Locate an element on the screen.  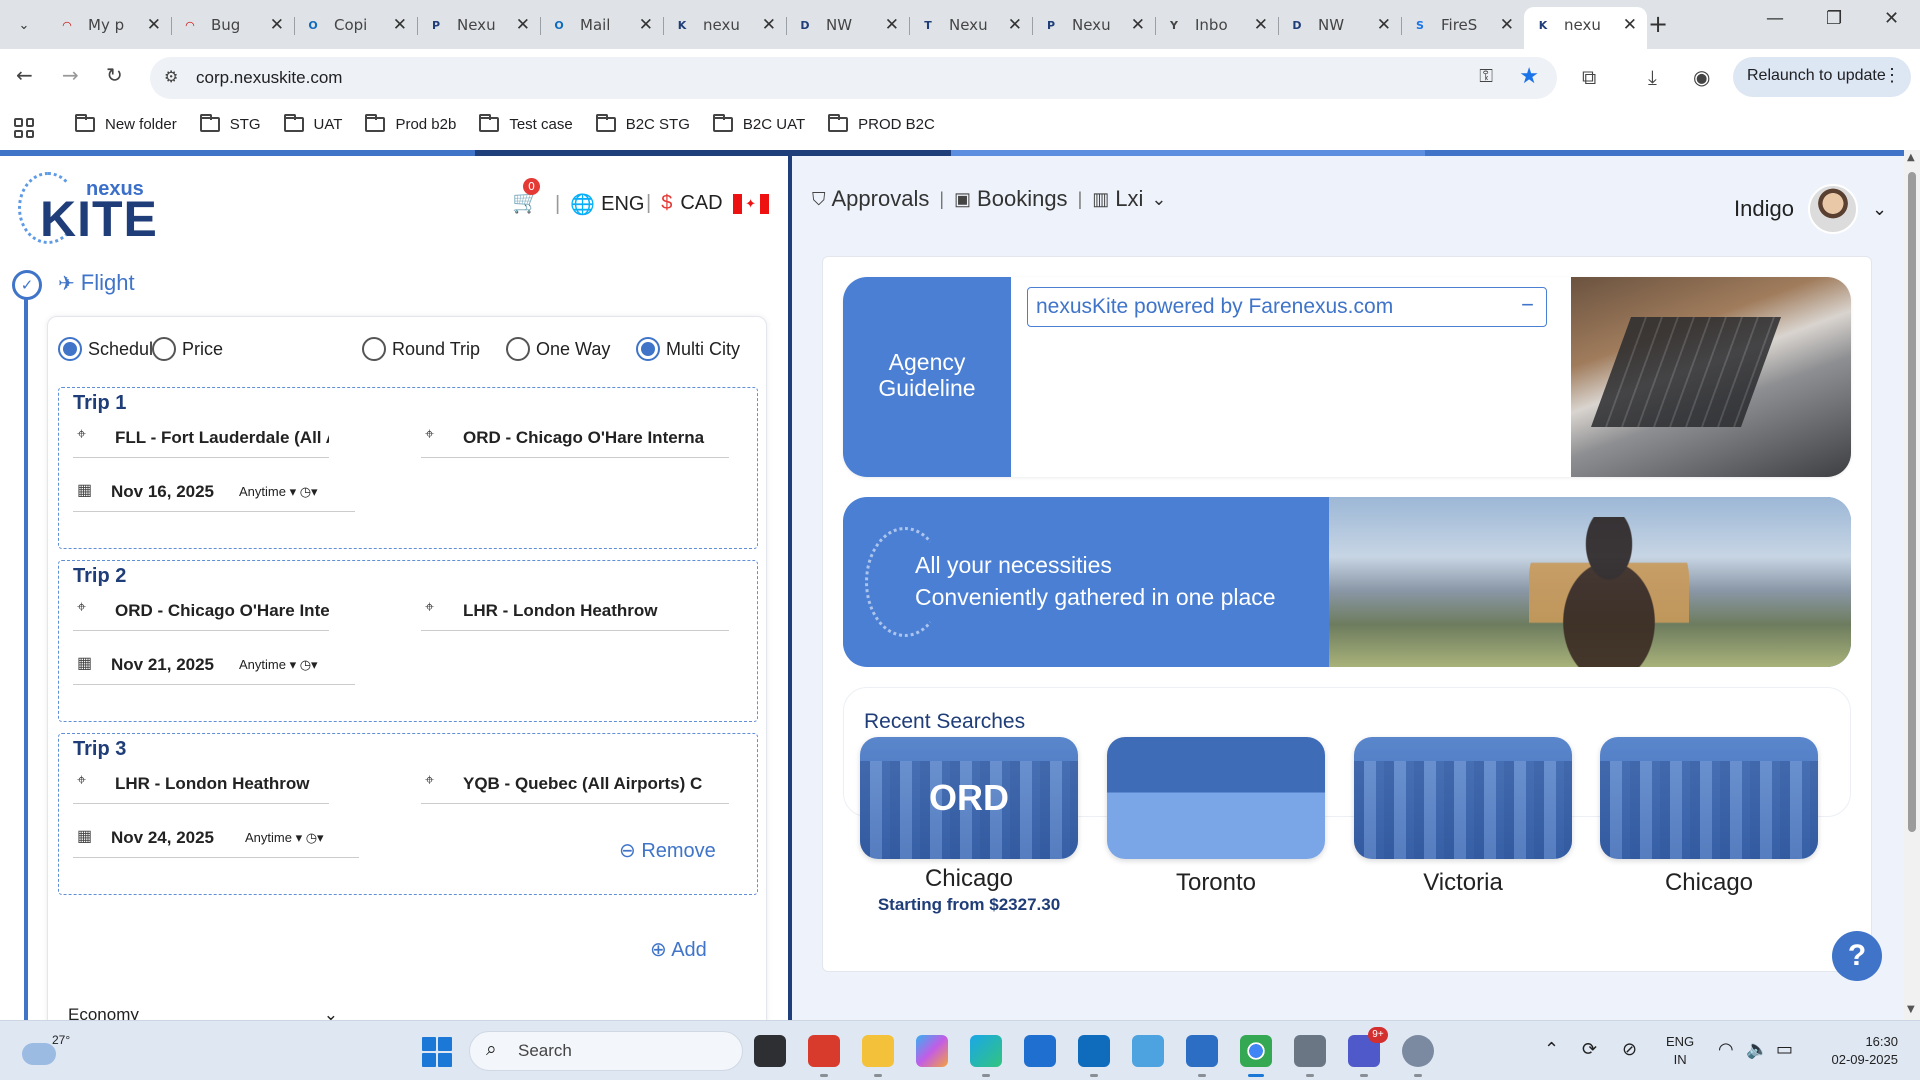
bookmark-folder: B2C STG is located at coordinates (642, 123).